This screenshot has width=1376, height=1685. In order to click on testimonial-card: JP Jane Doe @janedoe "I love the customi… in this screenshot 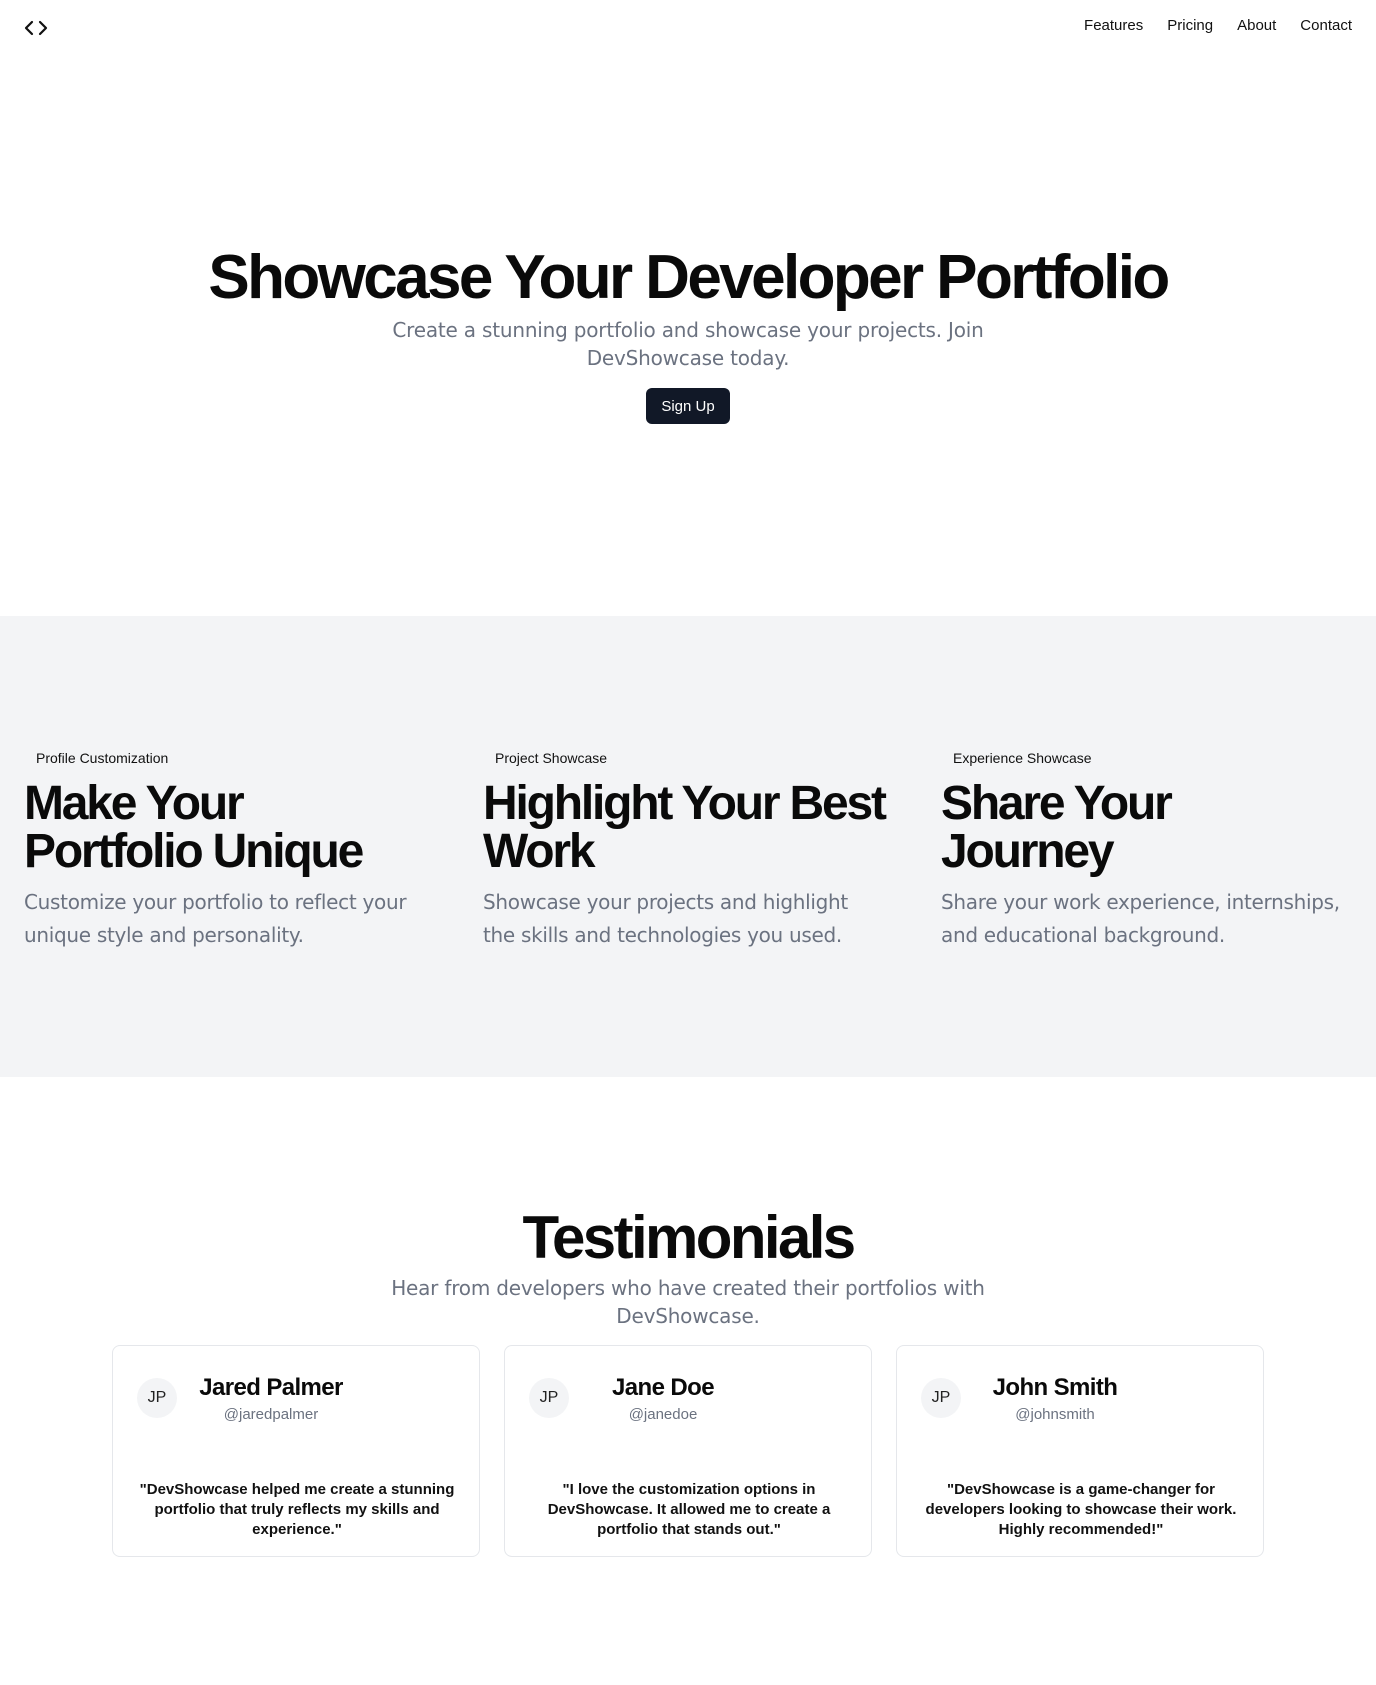, I will do `click(688, 1451)`.